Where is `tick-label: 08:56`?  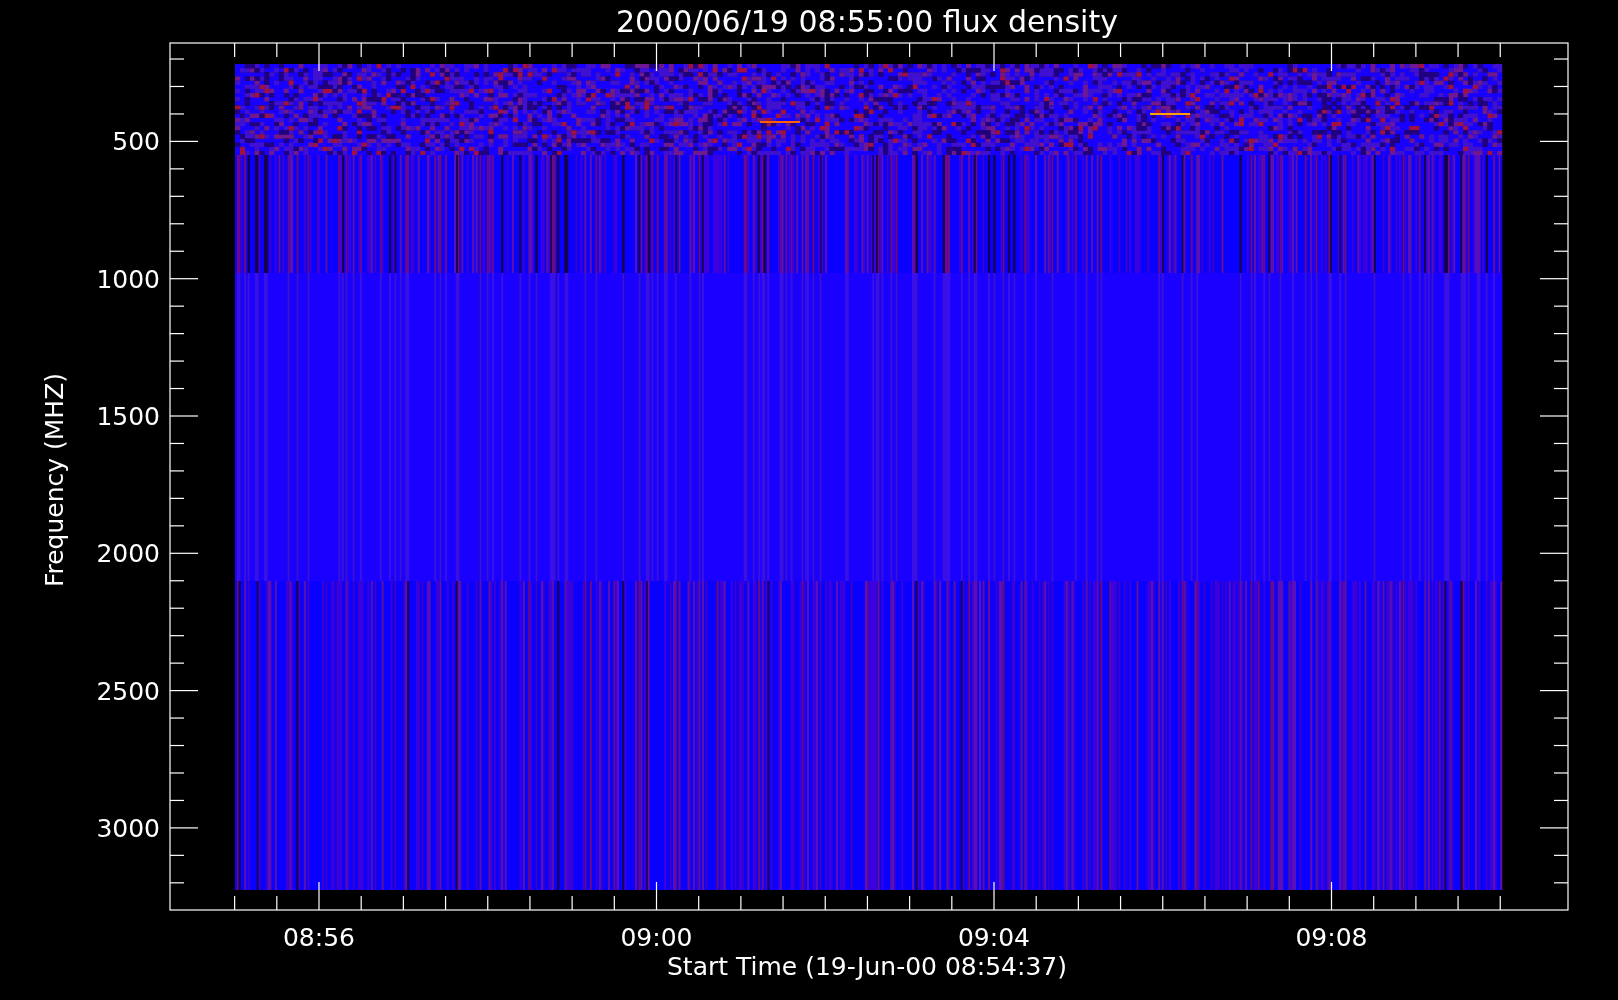 tick-label: 08:56 is located at coordinates (319, 937).